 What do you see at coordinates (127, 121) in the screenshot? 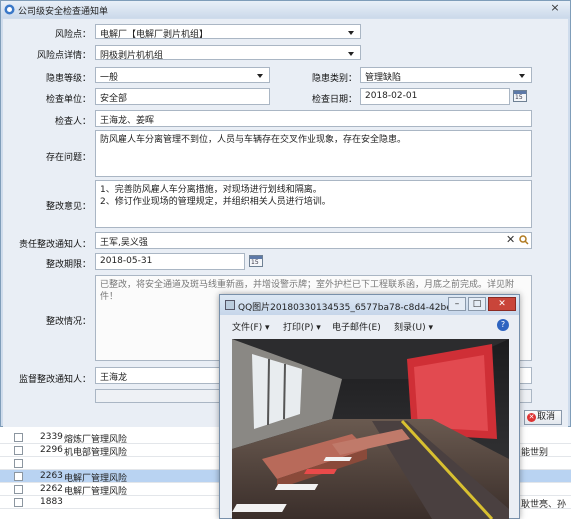
I see `inspector-value: 王海龙、姜晖` at bounding box center [127, 121].